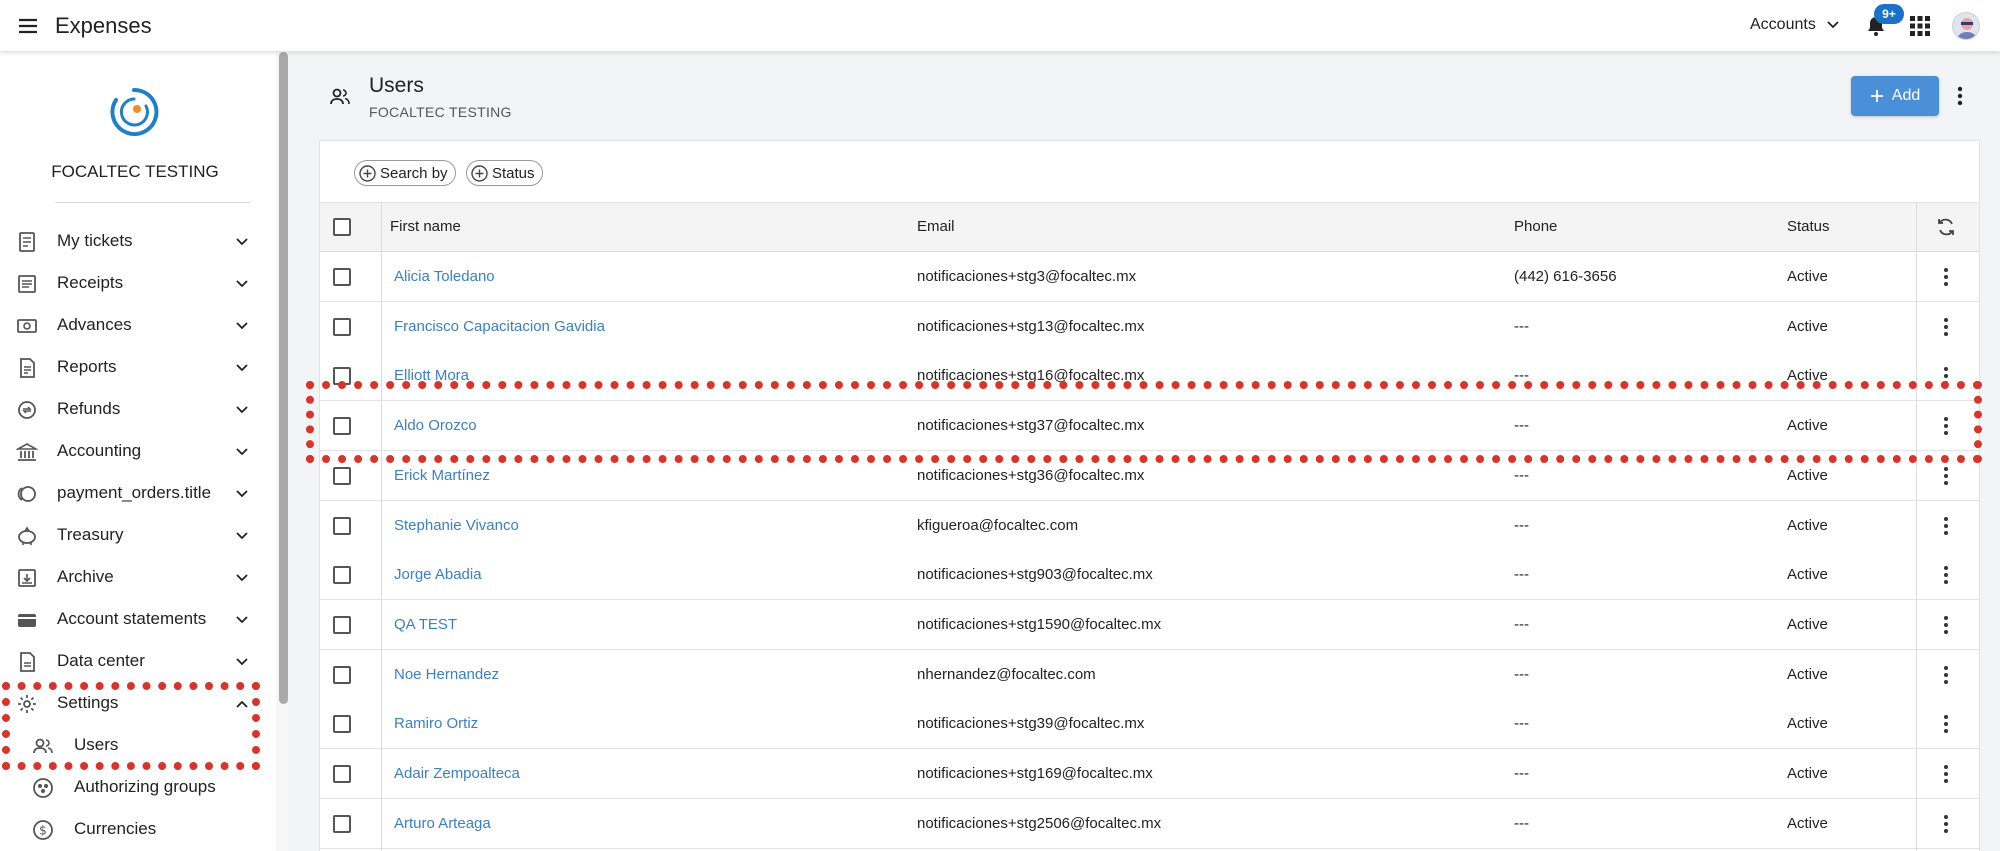  I want to click on sidebar-item-account-statements: Account statements, so click(135, 619).